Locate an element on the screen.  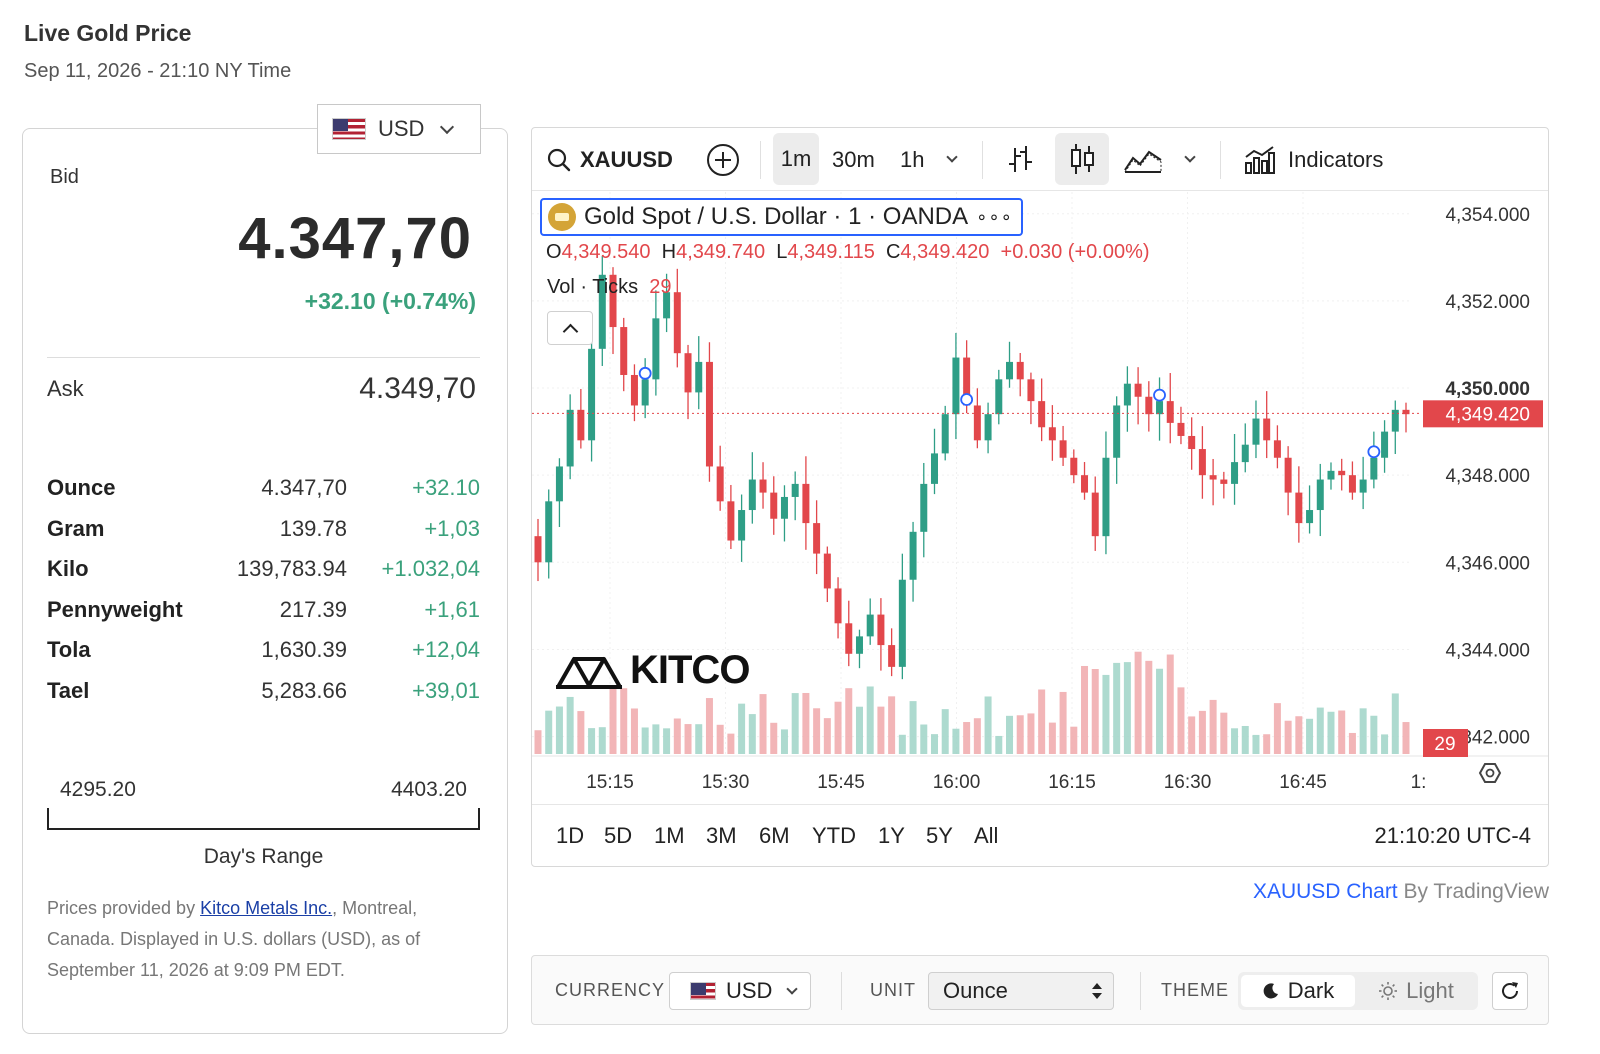
refresh-button is located at coordinates (1510, 991).